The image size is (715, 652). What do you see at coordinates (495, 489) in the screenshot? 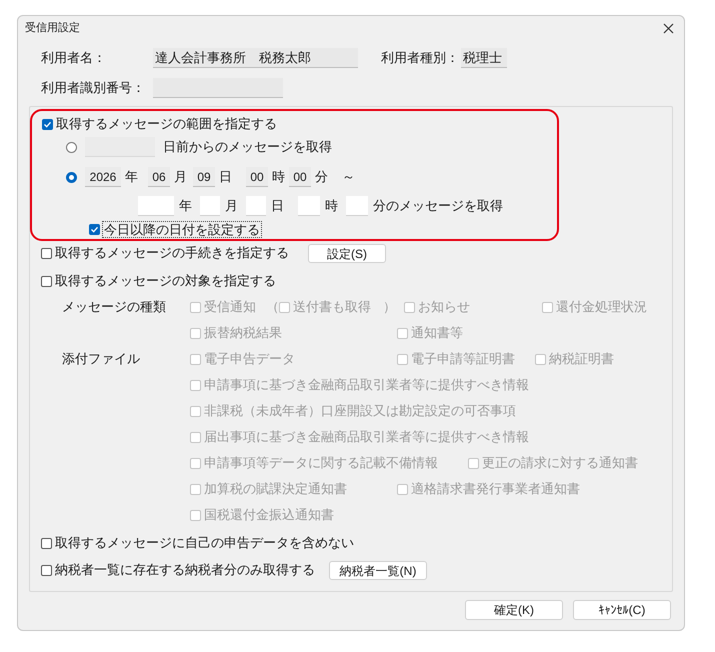
I see `checkbox-label: 適格請求書発行事業者通知書` at bounding box center [495, 489].